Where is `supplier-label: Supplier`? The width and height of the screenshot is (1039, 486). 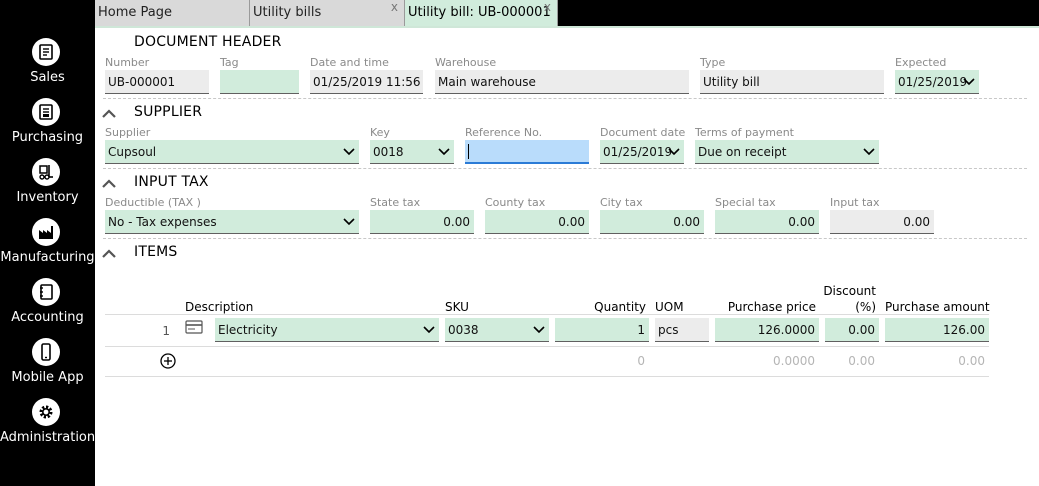
supplier-label: Supplier is located at coordinates (128, 132).